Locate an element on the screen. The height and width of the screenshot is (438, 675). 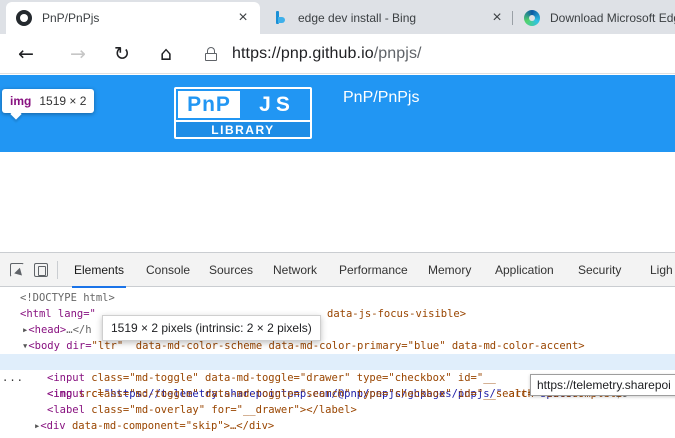
forward-arrow-icon: → is located at coordinates (78, 54).